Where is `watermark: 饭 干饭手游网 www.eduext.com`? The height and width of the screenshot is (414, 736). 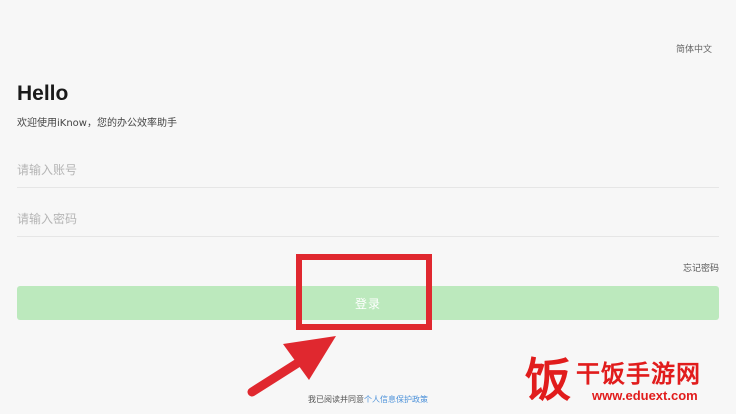 watermark: 饭 干饭手游网 www.eduext.com is located at coordinates (625, 381).